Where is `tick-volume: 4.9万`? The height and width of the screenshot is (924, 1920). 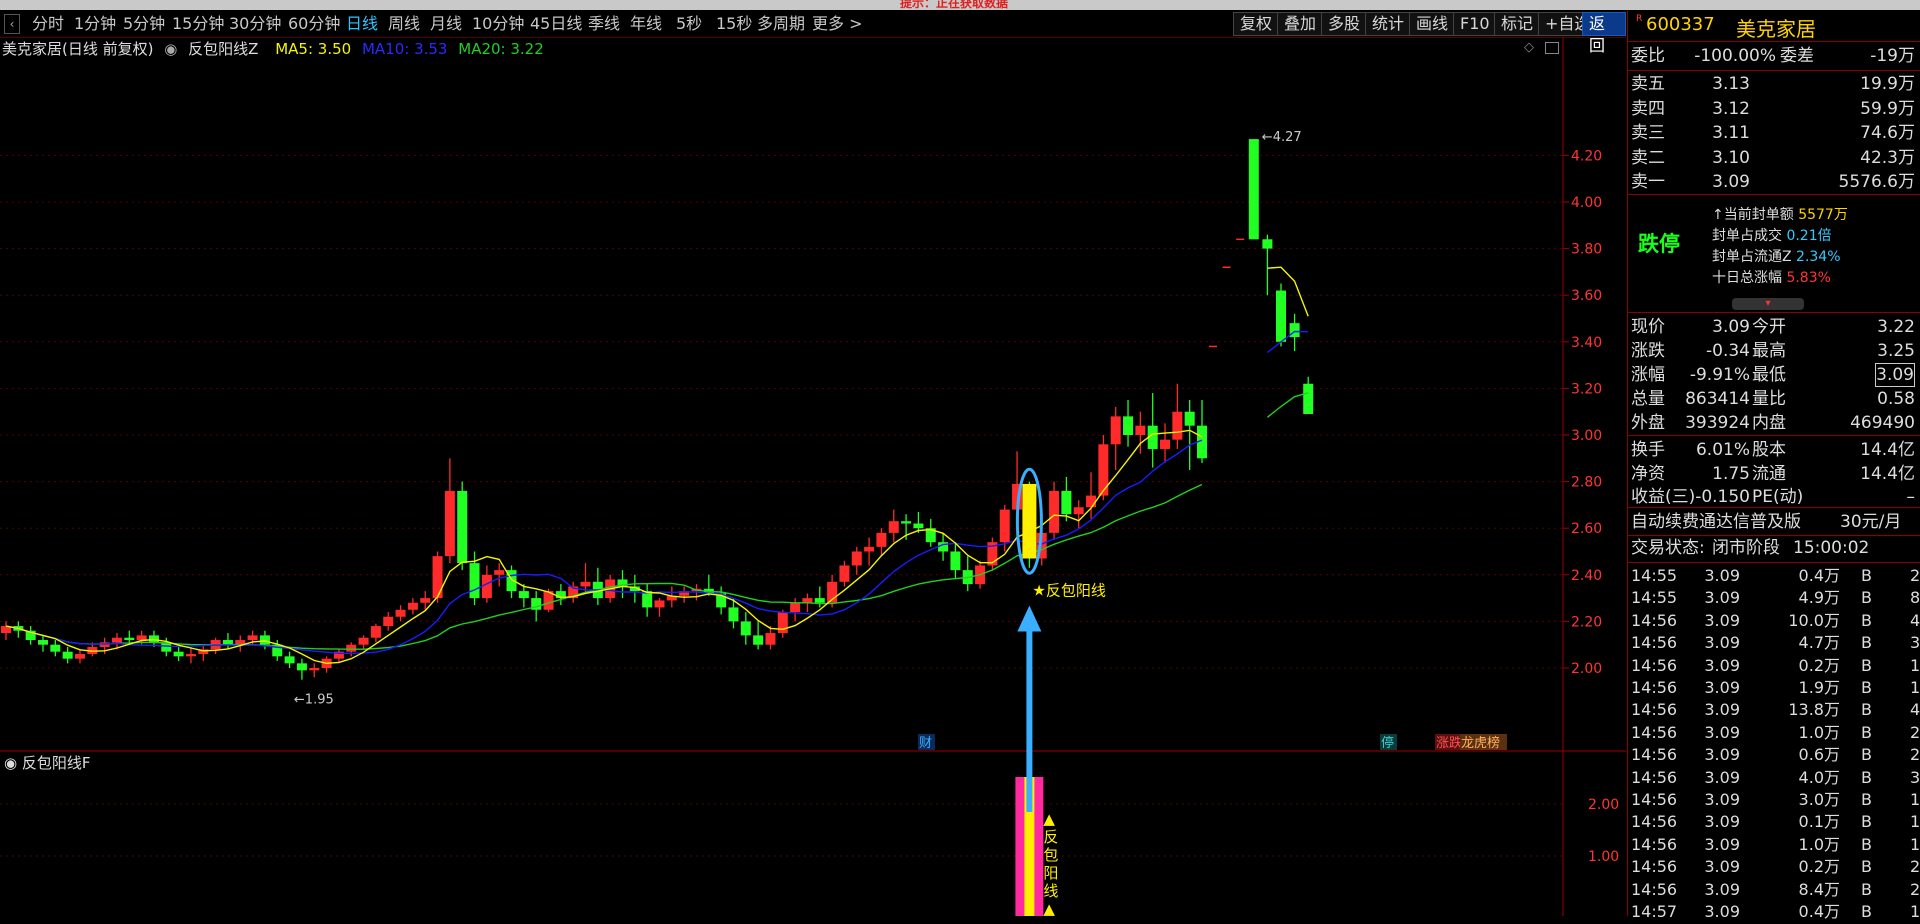 tick-volume: 4.9万 is located at coordinates (1819, 598).